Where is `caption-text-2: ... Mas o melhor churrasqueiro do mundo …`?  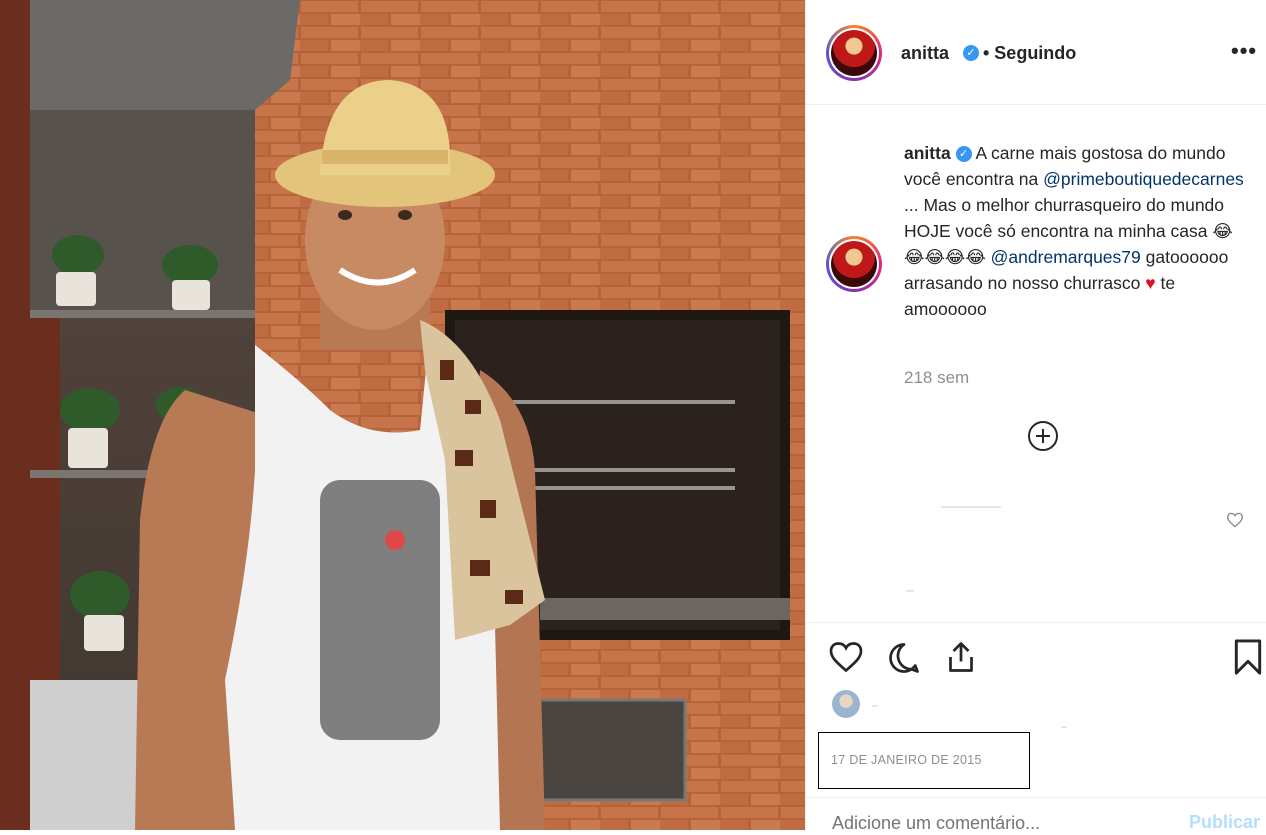 caption-text-2: ... Mas o melhor churrasqueiro do mundo … is located at coordinates (1064, 218).